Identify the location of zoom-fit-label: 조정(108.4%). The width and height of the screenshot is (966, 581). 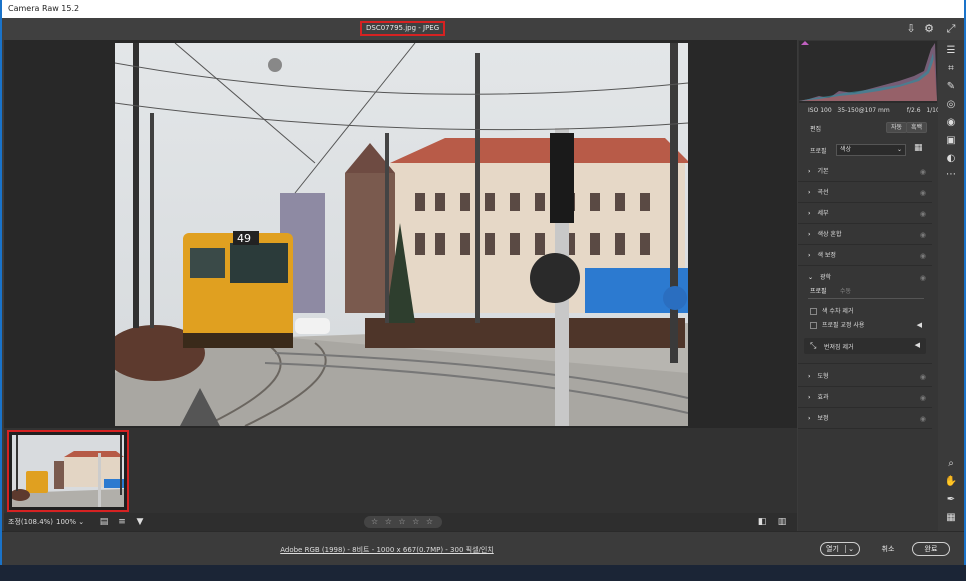
(30, 522).